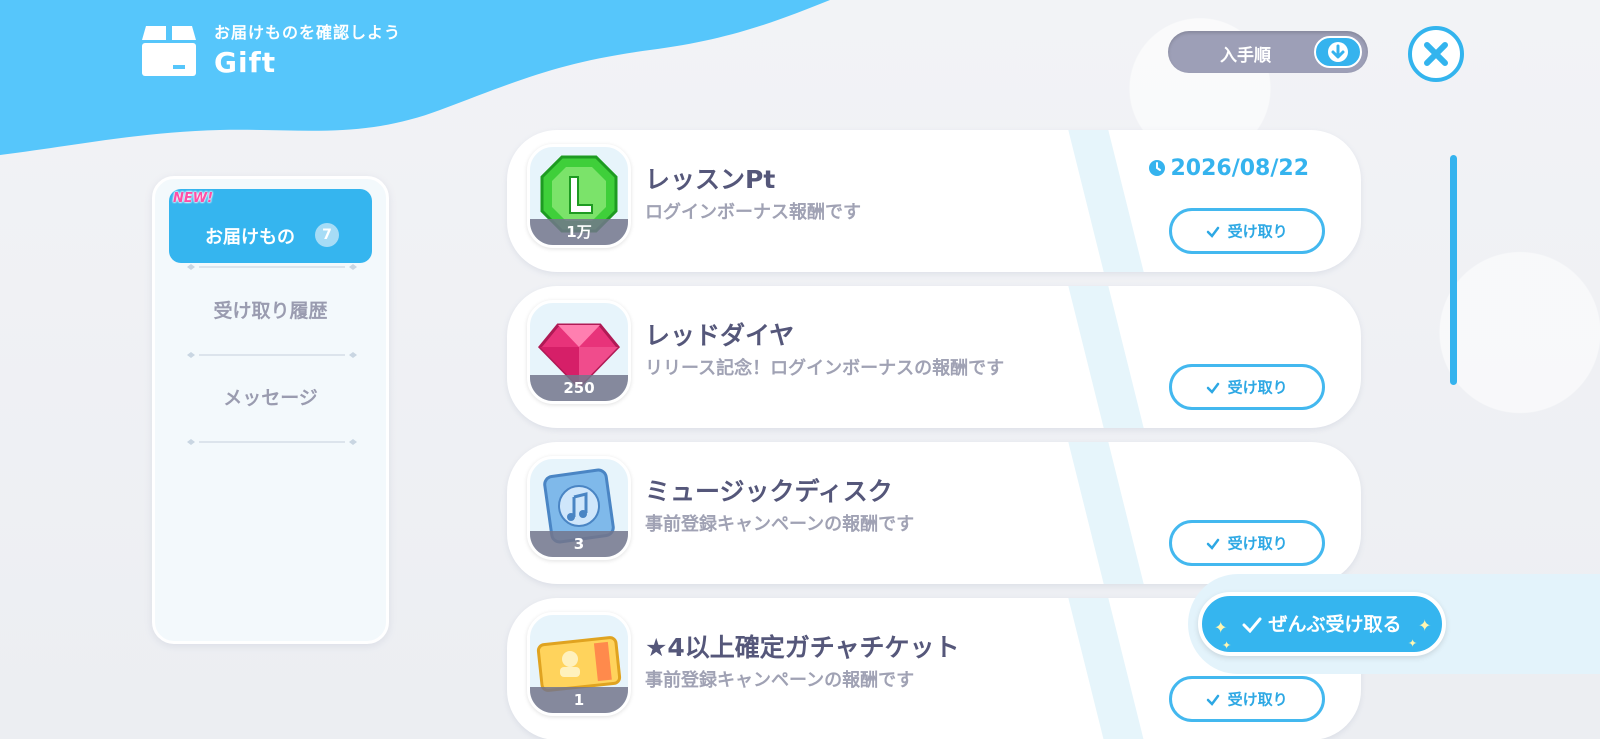 This screenshot has height=739, width=1600. What do you see at coordinates (579, 508) in the screenshot?
I see `music-disc-icon: 3` at bounding box center [579, 508].